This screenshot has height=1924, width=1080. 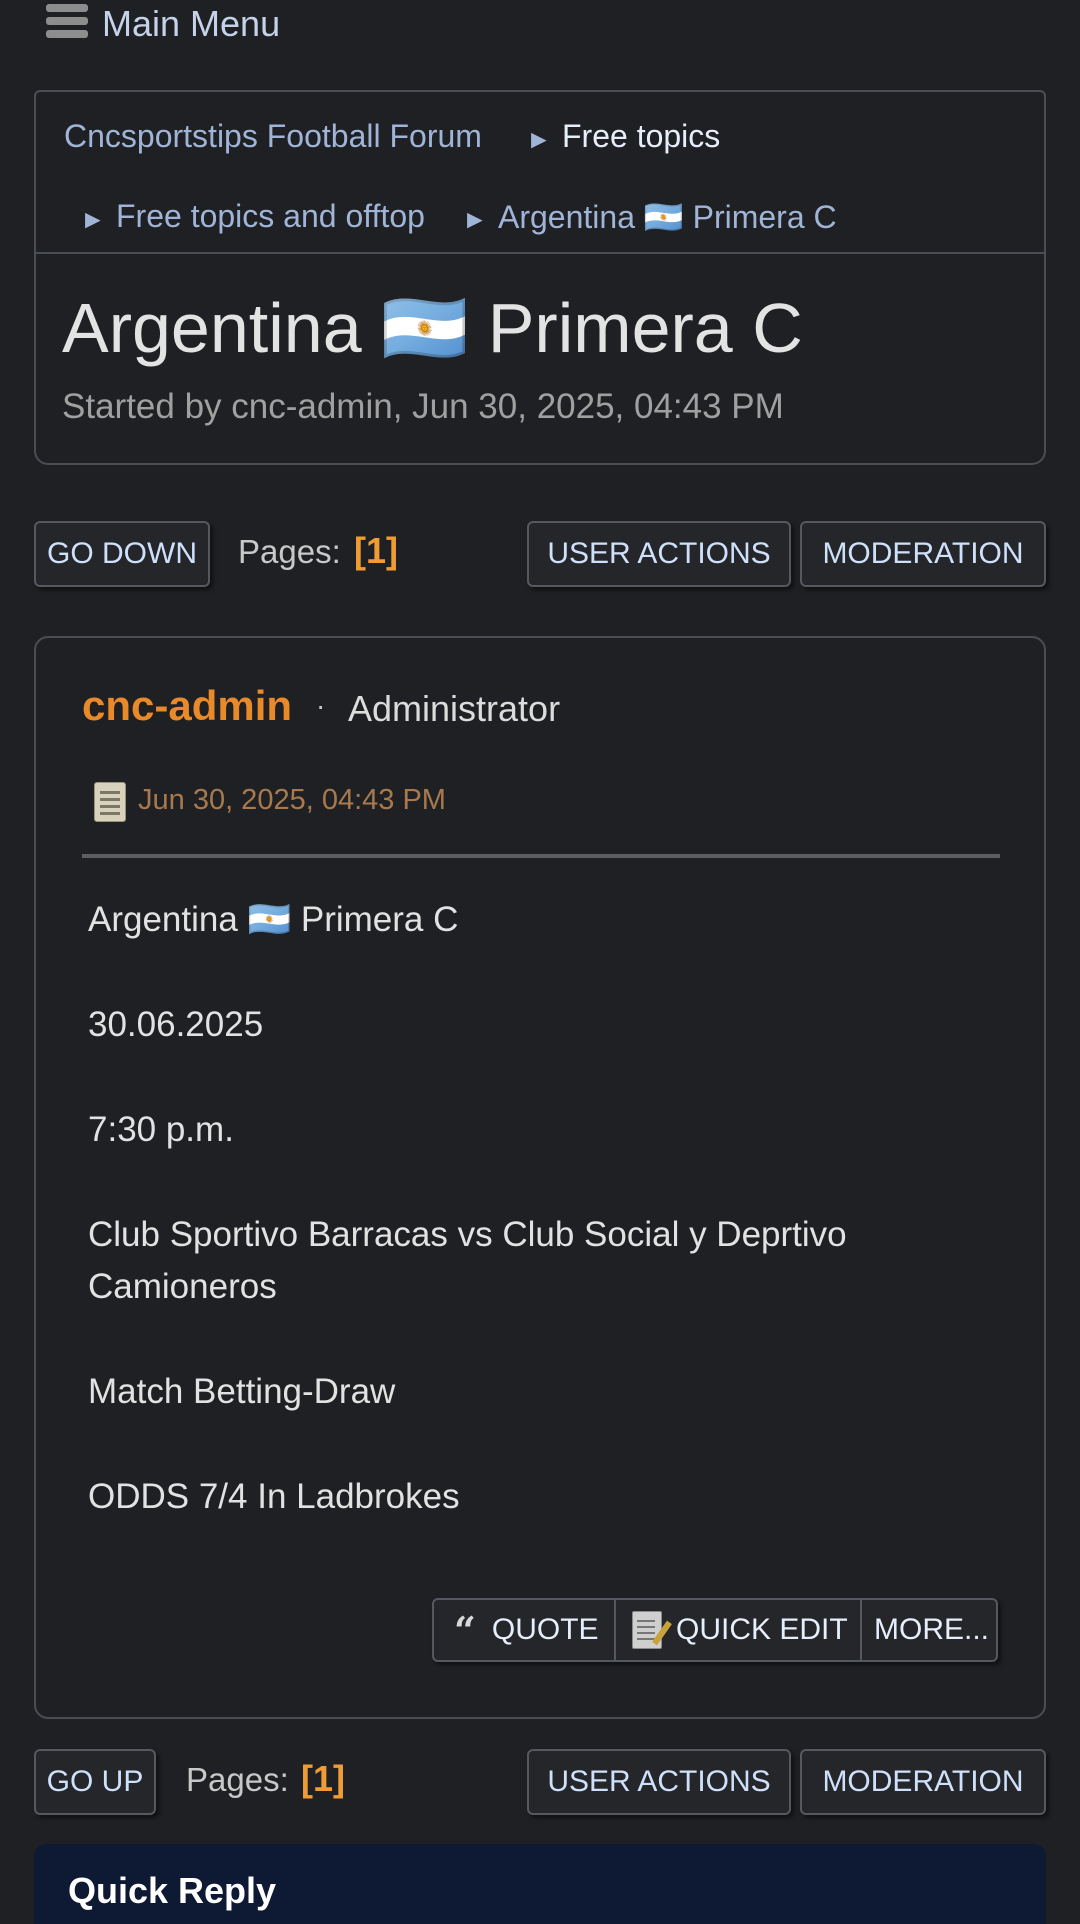 What do you see at coordinates (191, 24) in the screenshot?
I see `main-menu-link: Main Menu` at bounding box center [191, 24].